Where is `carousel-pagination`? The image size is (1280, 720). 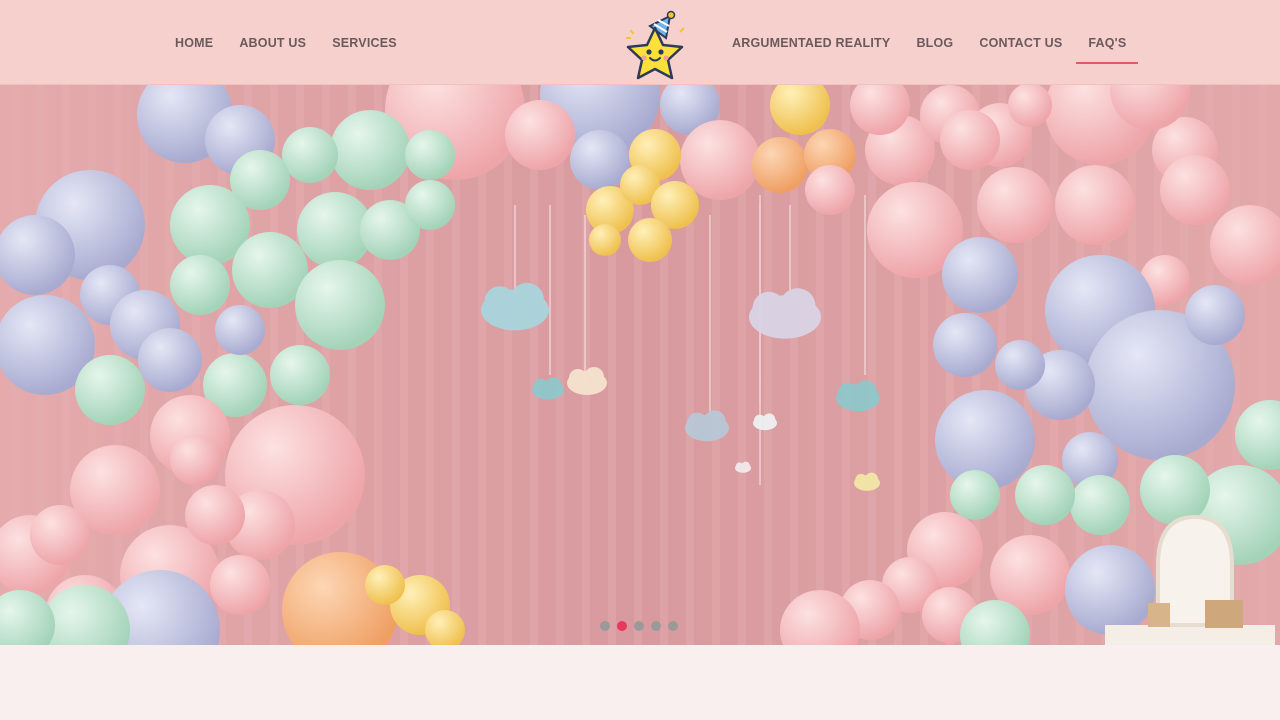
carousel-pagination is located at coordinates (639, 626).